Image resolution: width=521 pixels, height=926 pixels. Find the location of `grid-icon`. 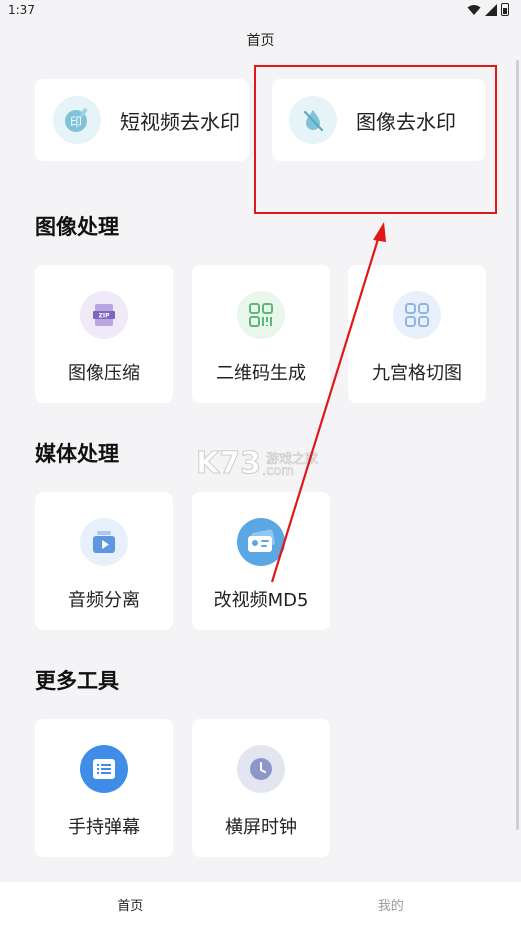

grid-icon is located at coordinates (417, 315).